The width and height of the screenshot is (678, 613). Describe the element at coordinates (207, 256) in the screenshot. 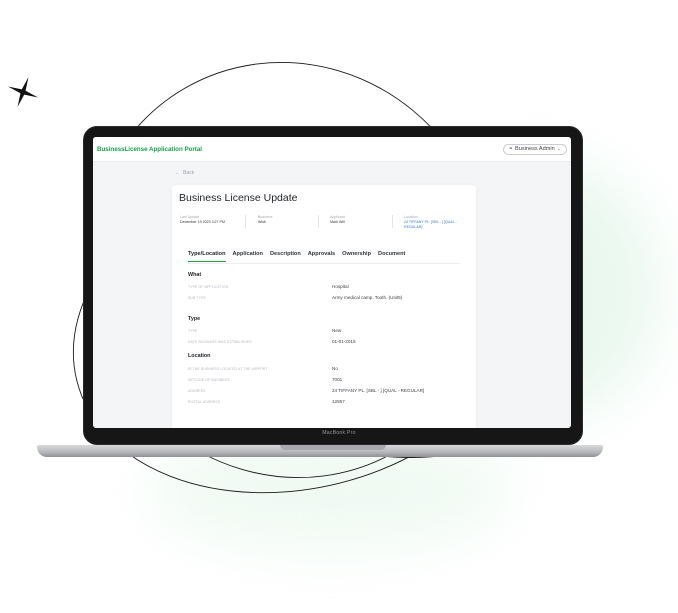

I see `tab-type-location: Type/Location` at that location.